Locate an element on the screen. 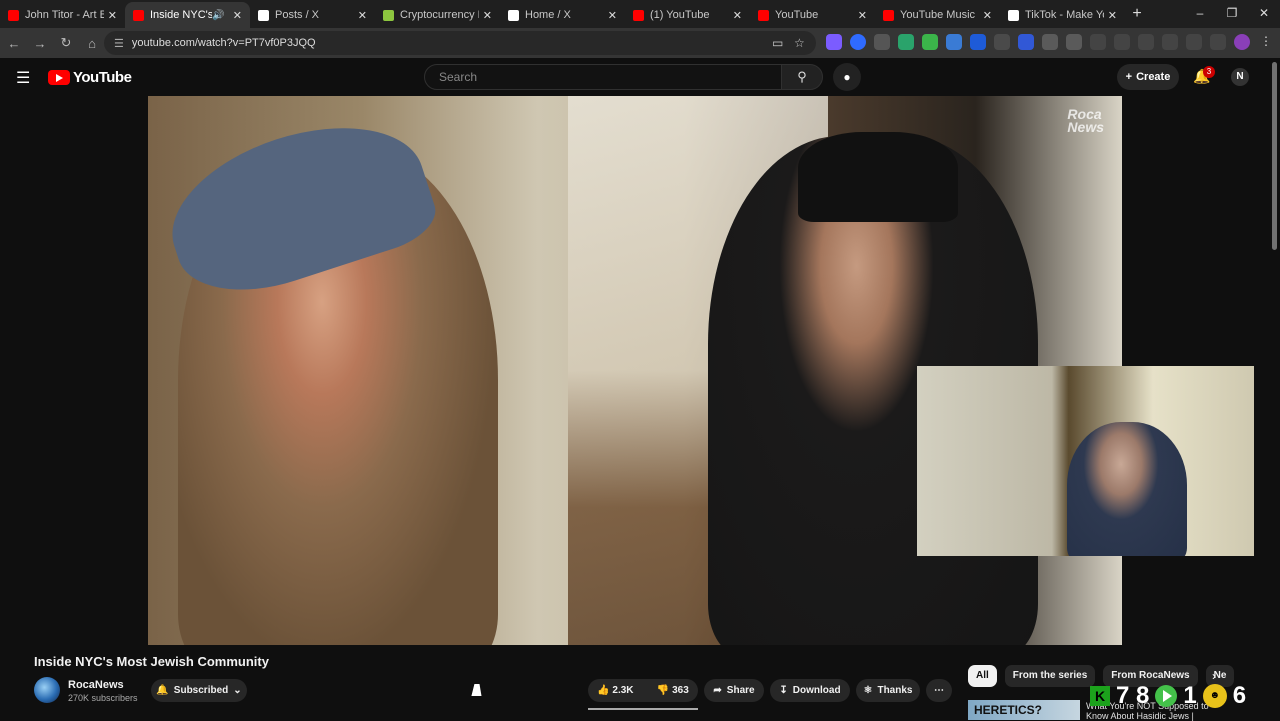 Image resolution: width=1280 pixels, height=721 pixels. create-button: + Create is located at coordinates (1148, 77).